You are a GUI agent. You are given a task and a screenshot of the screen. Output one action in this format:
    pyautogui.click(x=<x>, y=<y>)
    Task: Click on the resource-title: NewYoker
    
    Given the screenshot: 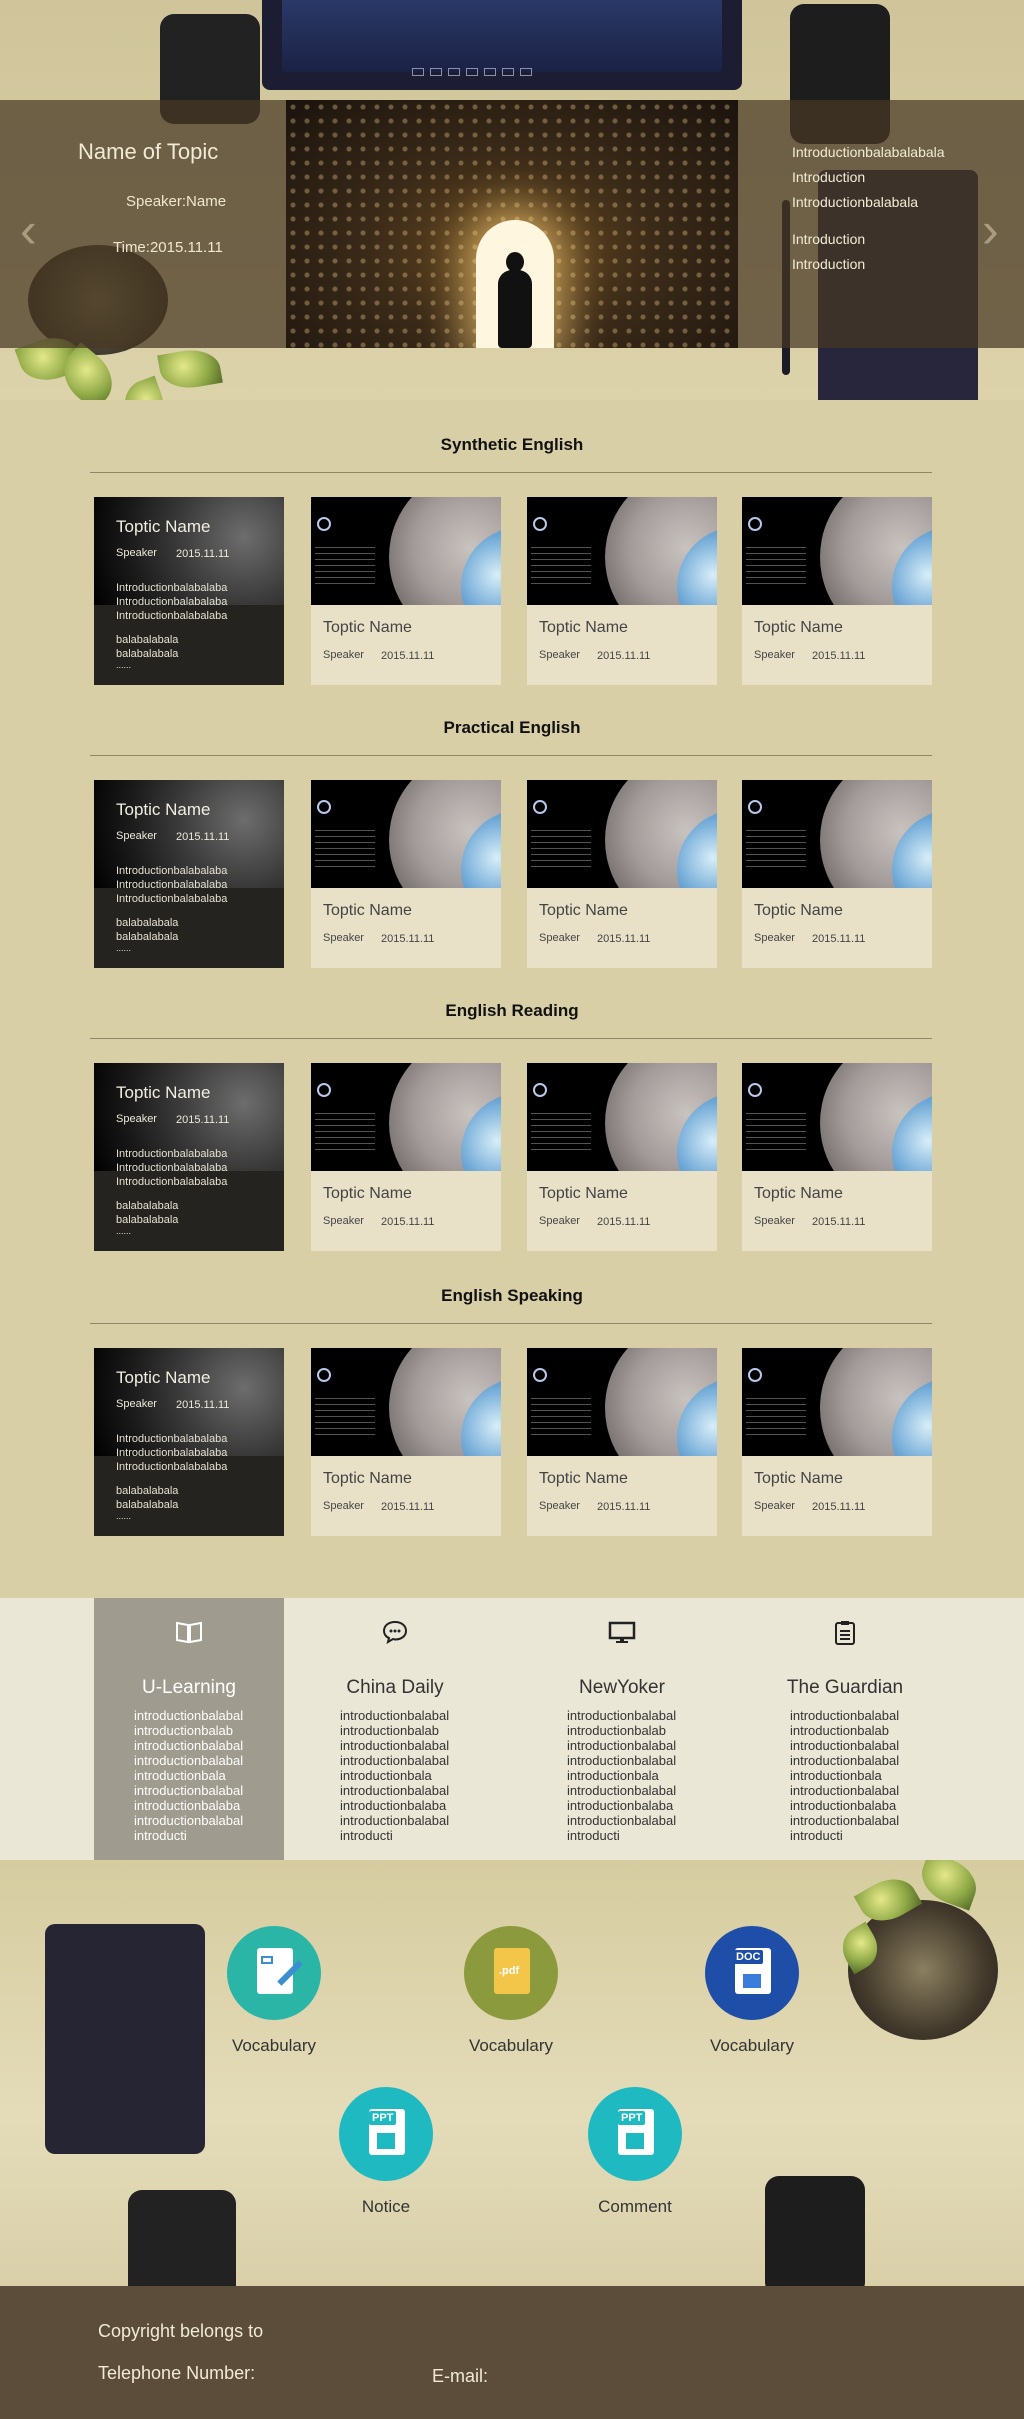 What is the action you would take?
    pyautogui.click(x=622, y=1687)
    